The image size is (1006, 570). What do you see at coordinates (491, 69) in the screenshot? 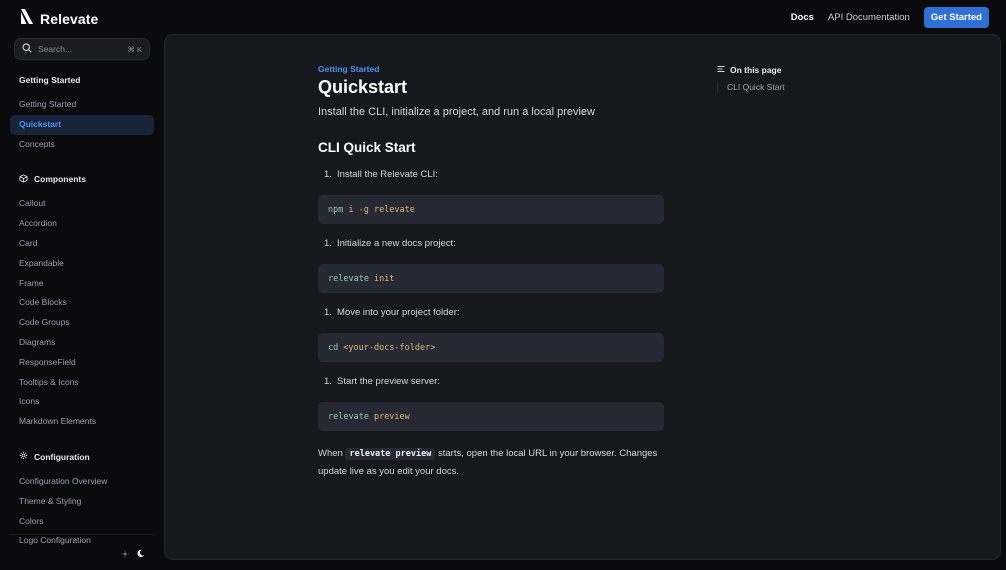
I see `breadcrumb: Getting Started` at bounding box center [491, 69].